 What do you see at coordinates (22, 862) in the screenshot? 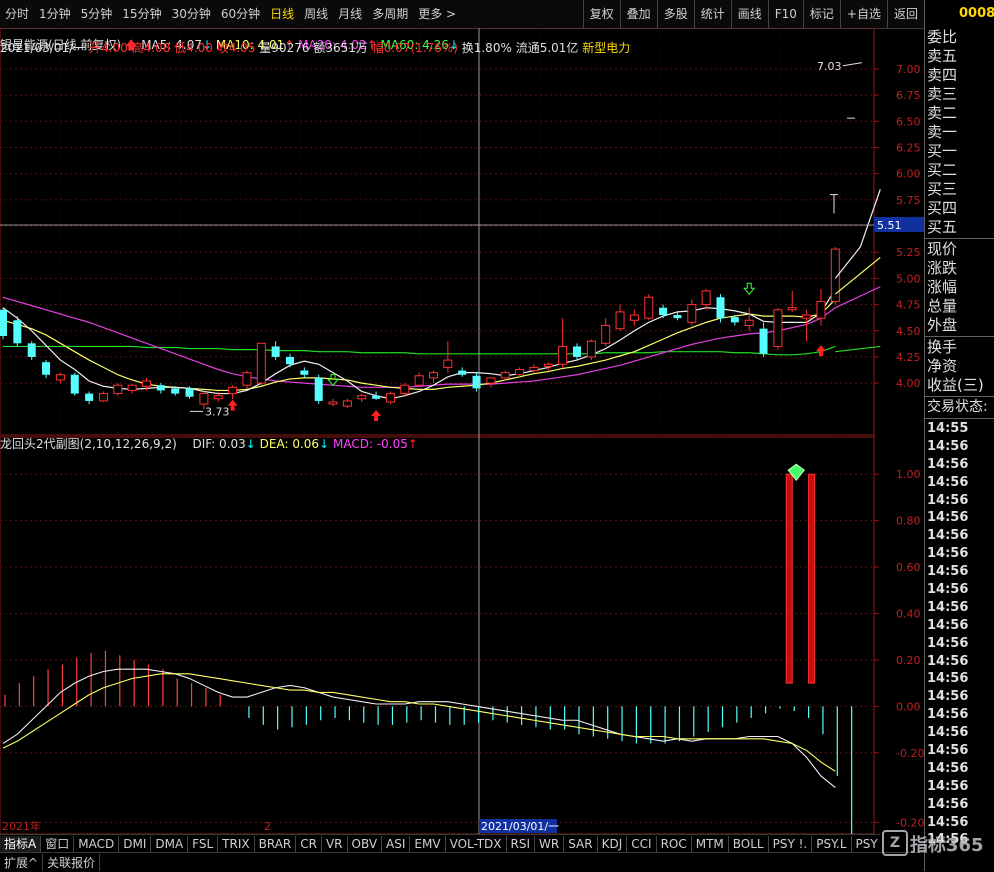
I see `expand-button: 扩展^` at bounding box center [22, 862].